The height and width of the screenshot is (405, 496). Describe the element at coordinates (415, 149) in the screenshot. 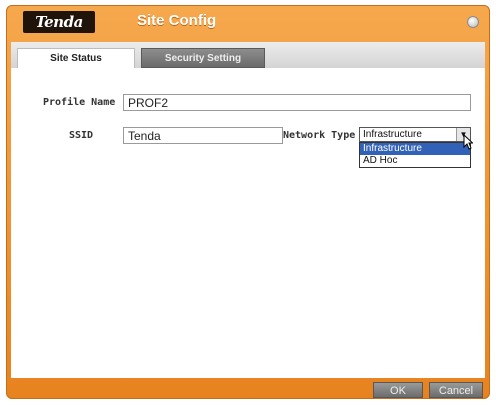

I see `option-infrastructure: Infrastructure` at that location.